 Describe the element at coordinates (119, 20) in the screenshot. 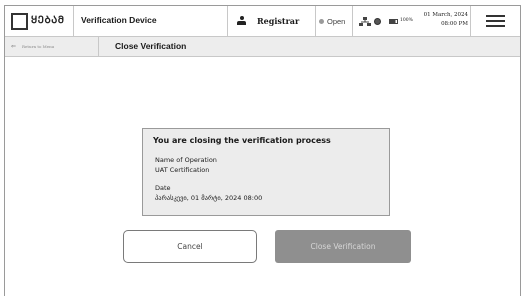

I see `device-title: Verification Device` at that location.